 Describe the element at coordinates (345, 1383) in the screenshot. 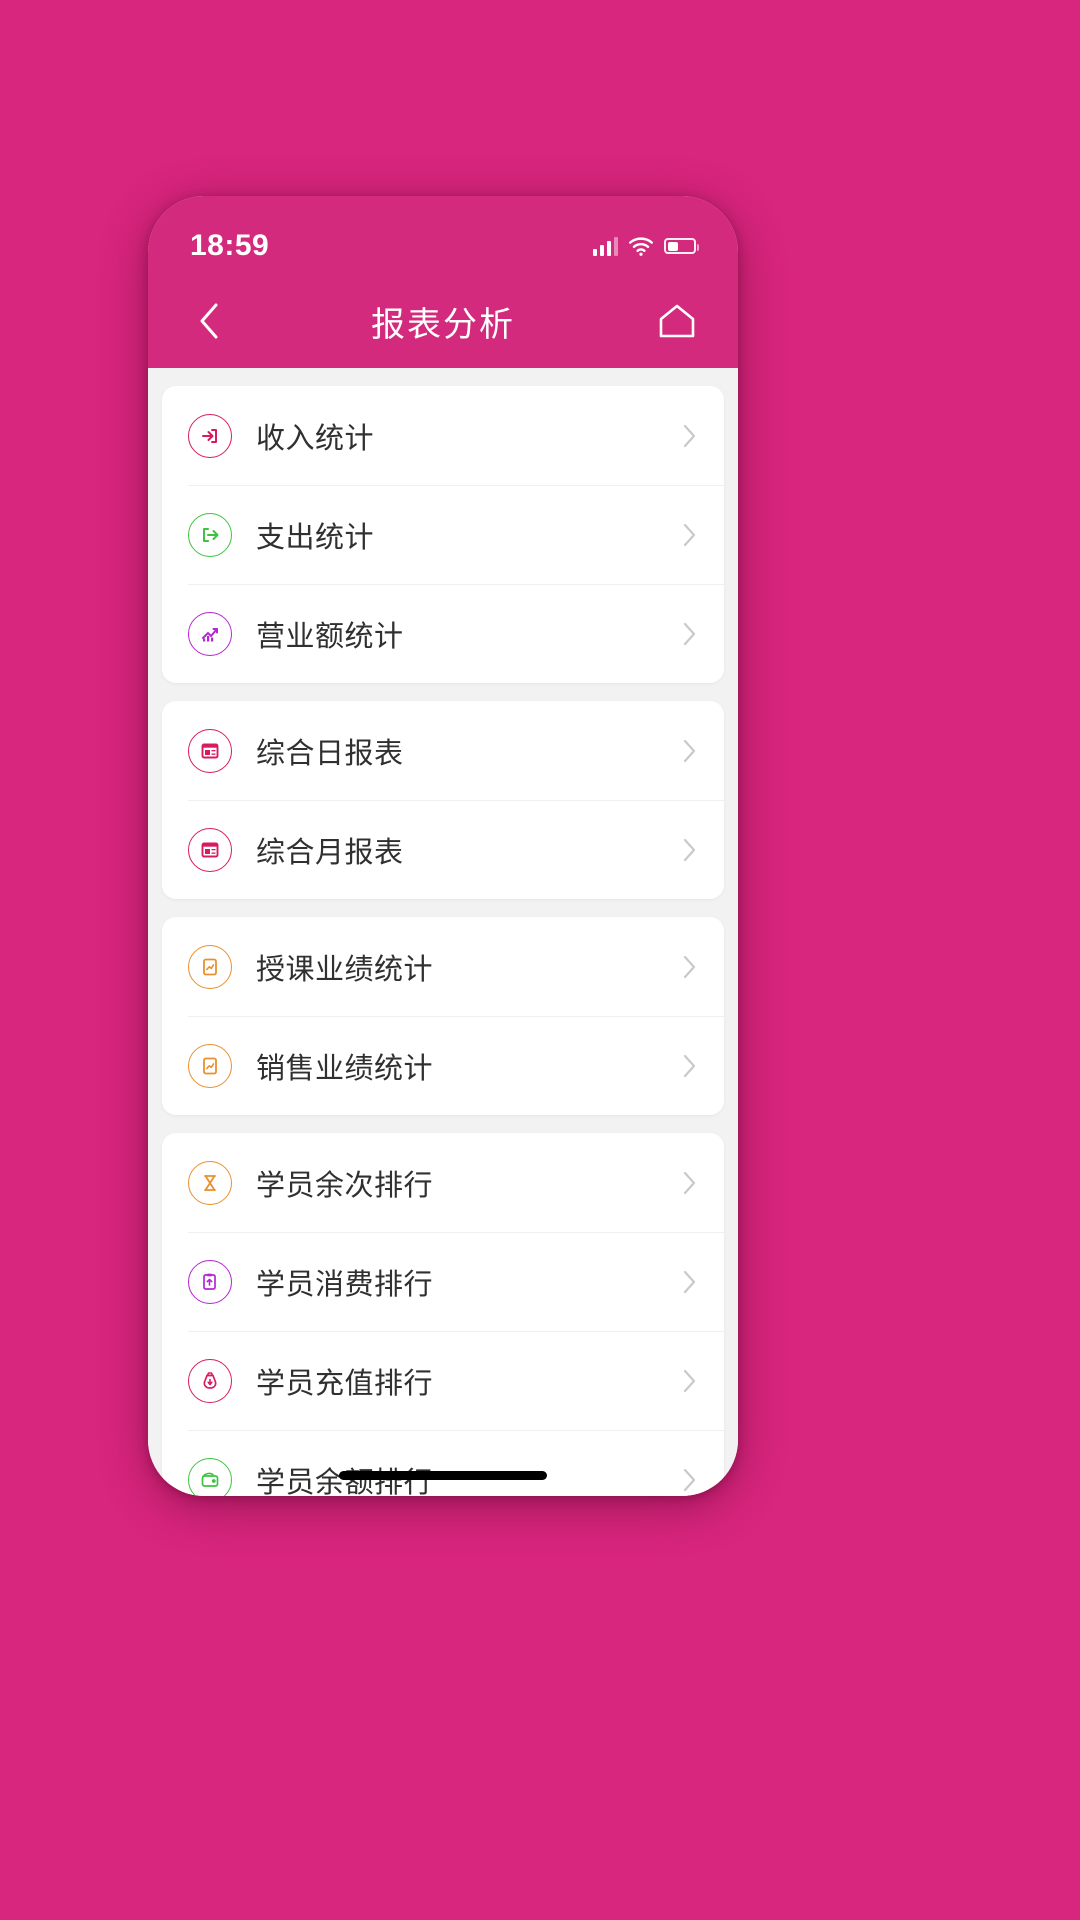

I see `list-item-label: 学员充值排行` at that location.